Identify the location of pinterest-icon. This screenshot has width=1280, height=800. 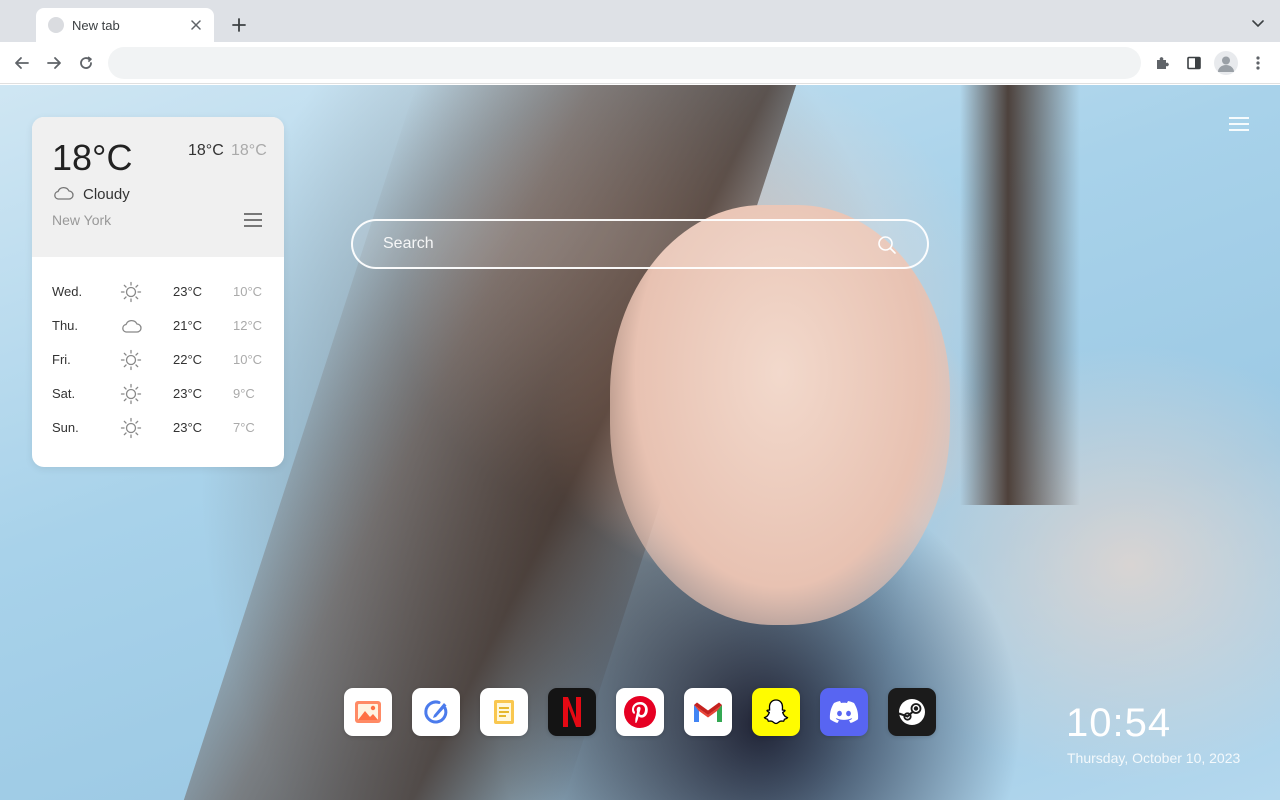
(640, 712).